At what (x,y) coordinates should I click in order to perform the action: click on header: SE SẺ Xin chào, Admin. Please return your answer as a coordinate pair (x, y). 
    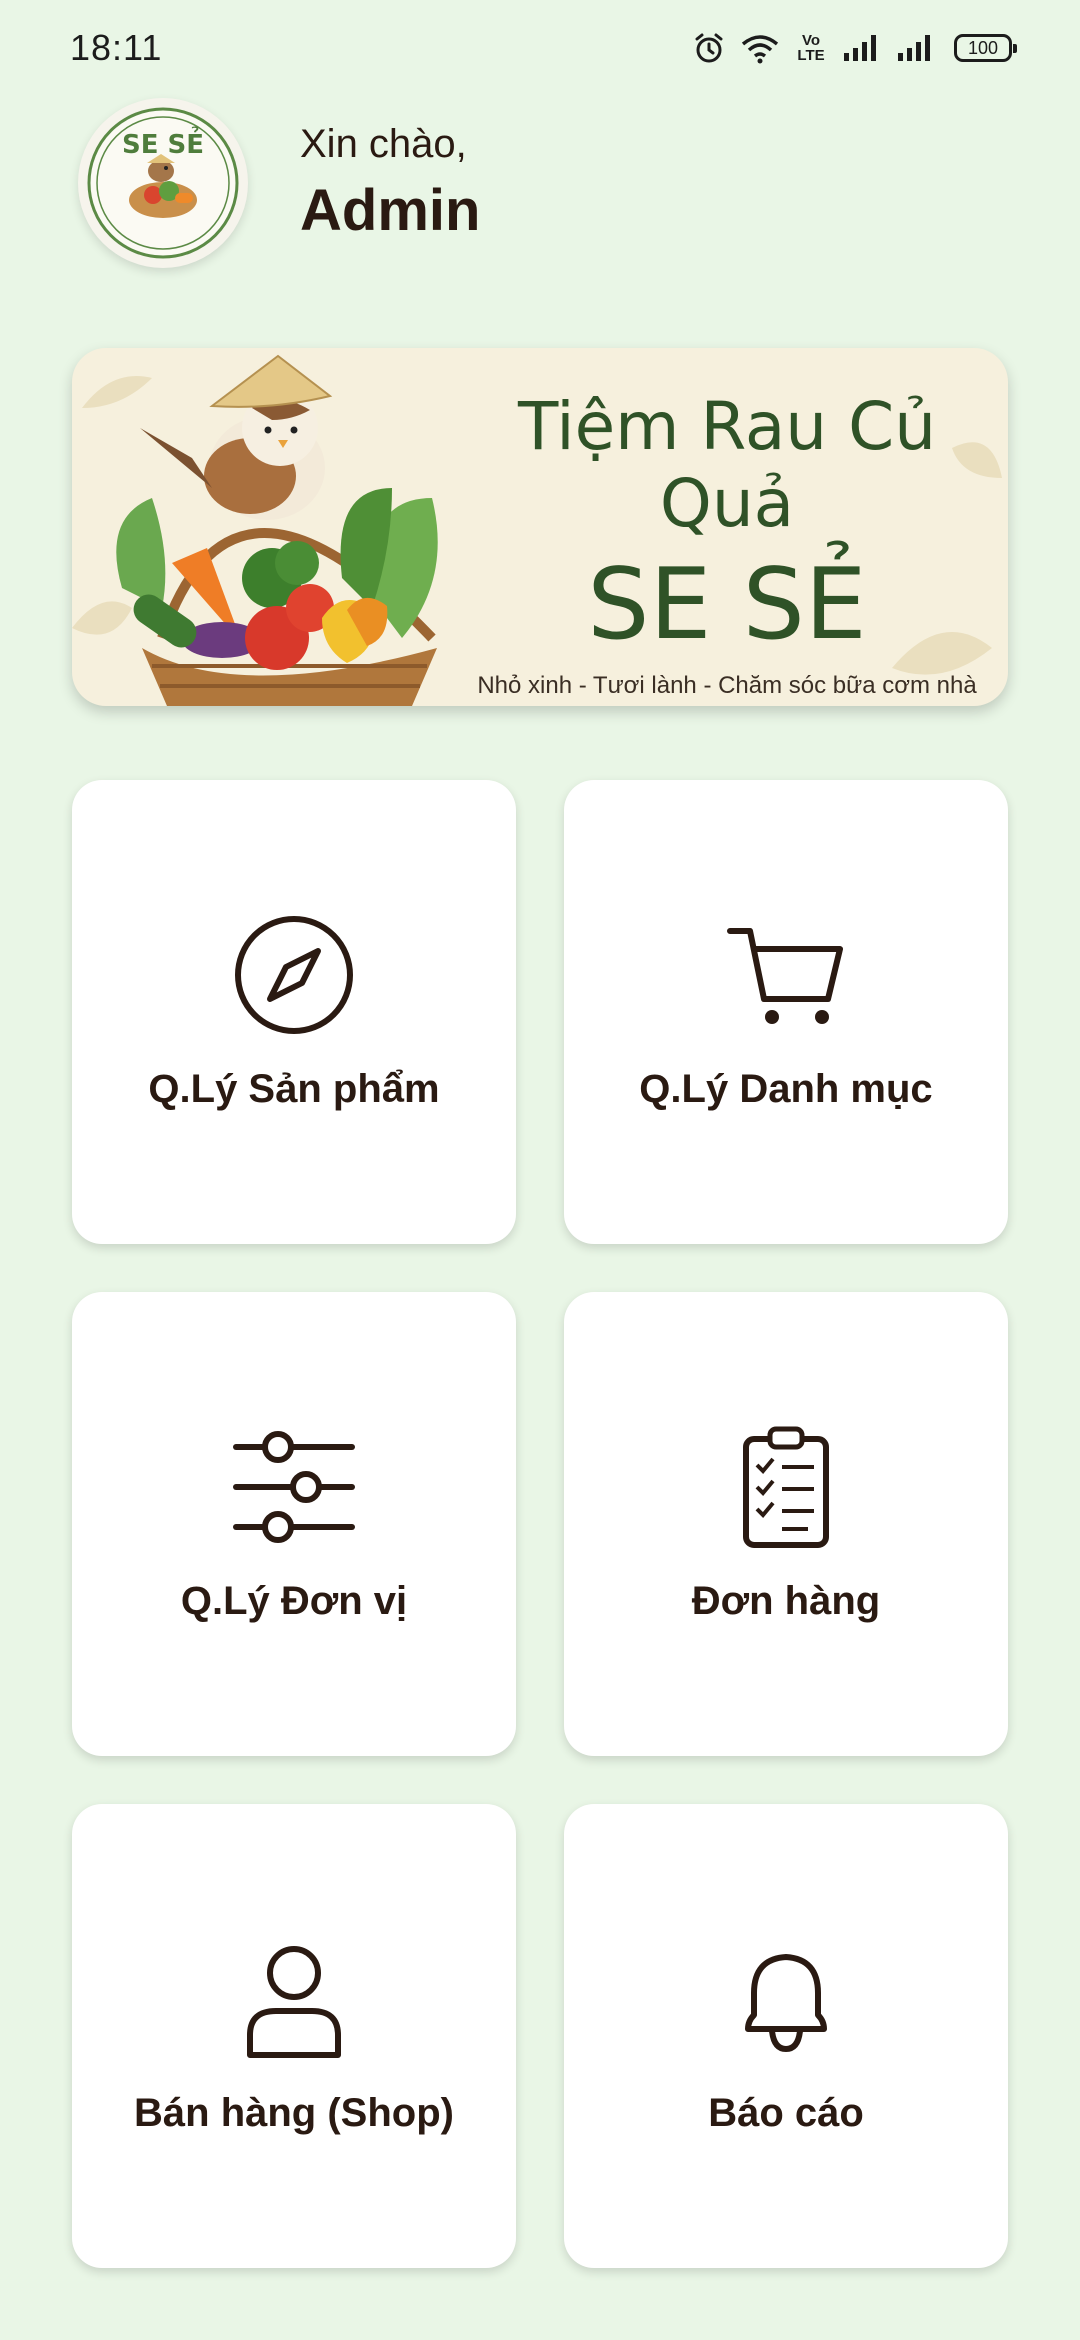
    Looking at the image, I should click on (279, 183).